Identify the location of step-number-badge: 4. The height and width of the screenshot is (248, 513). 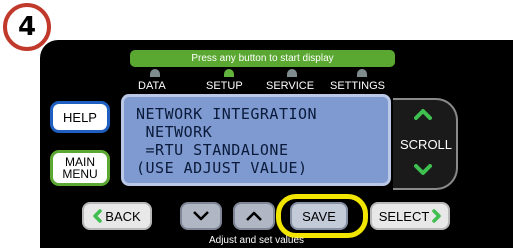
(27, 27).